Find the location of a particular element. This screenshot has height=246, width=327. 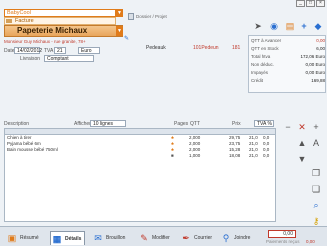

row-tools: − ✕ + ▲ A ▼ ❐ ❏ ⌕ ⚷ is located at coordinates (303, 176).